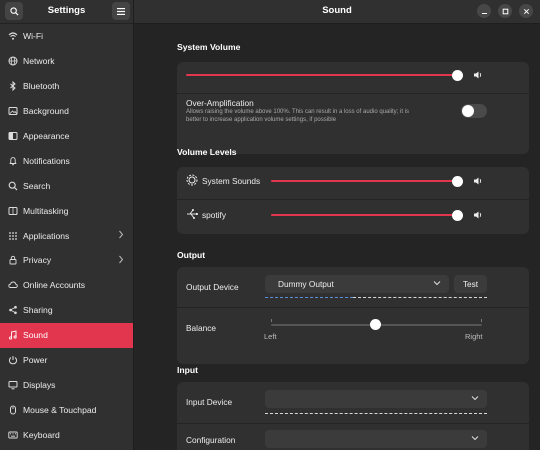 This screenshot has height=450, width=540. I want to click on close-button, so click(526, 11).